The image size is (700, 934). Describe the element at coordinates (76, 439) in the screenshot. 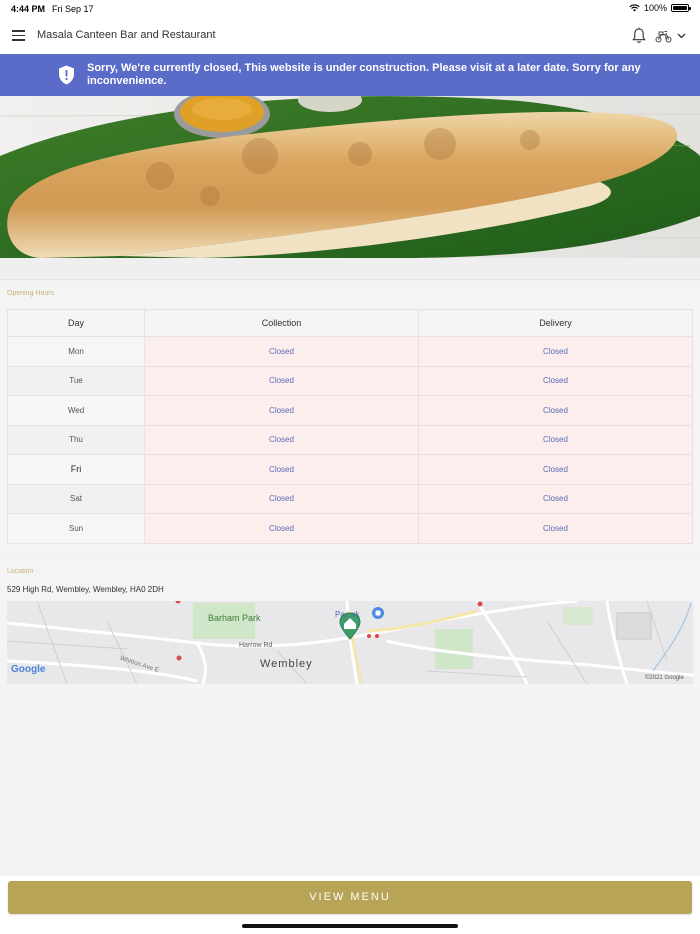

I see `day-cell: Thu` at that location.